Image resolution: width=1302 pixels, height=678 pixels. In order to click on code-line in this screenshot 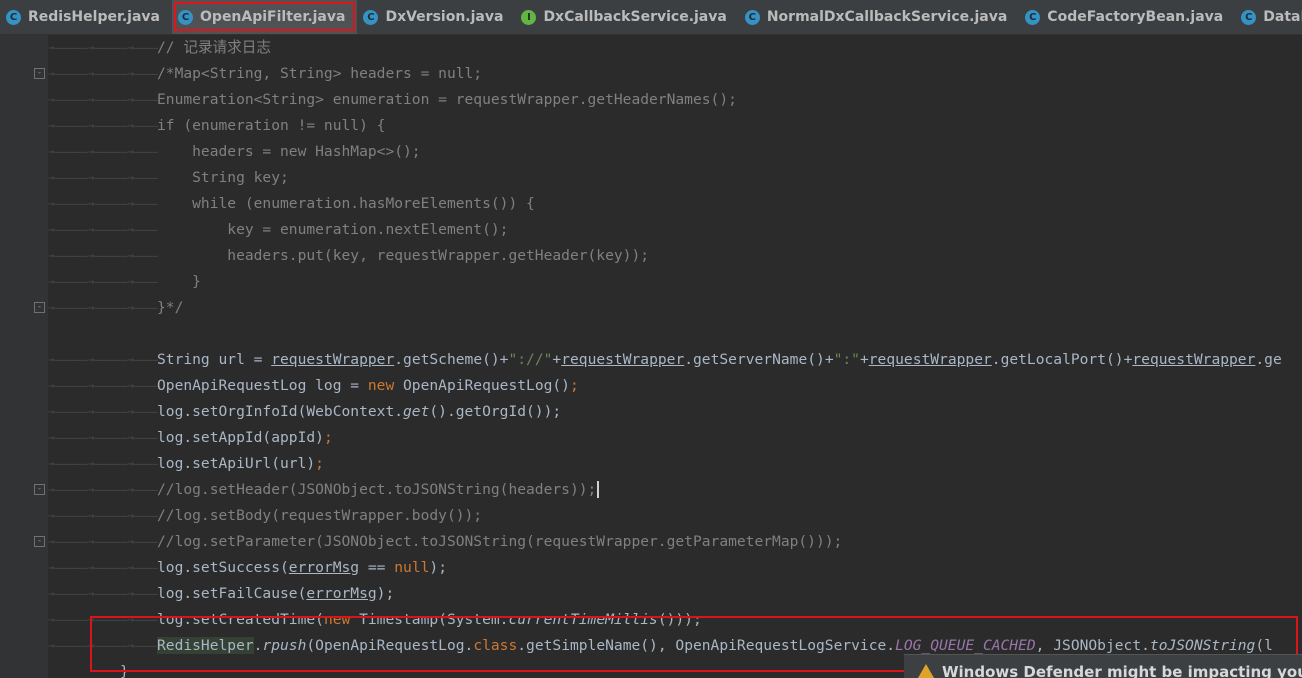, I will do `click(651, 334)`.